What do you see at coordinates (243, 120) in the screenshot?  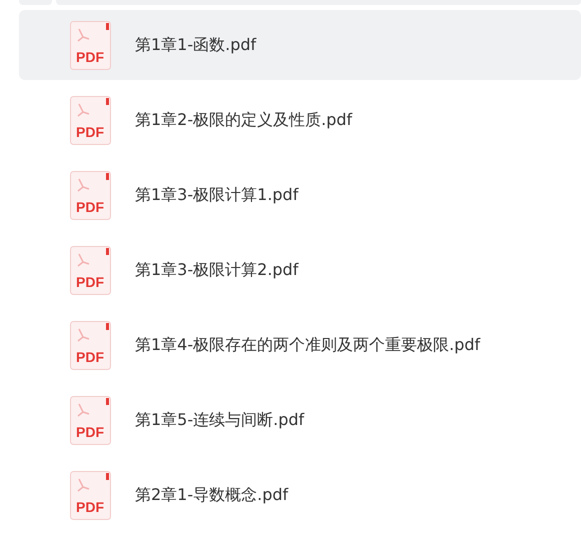 I see `file-name: 第1章2-极限的定义及性质.pdf` at bounding box center [243, 120].